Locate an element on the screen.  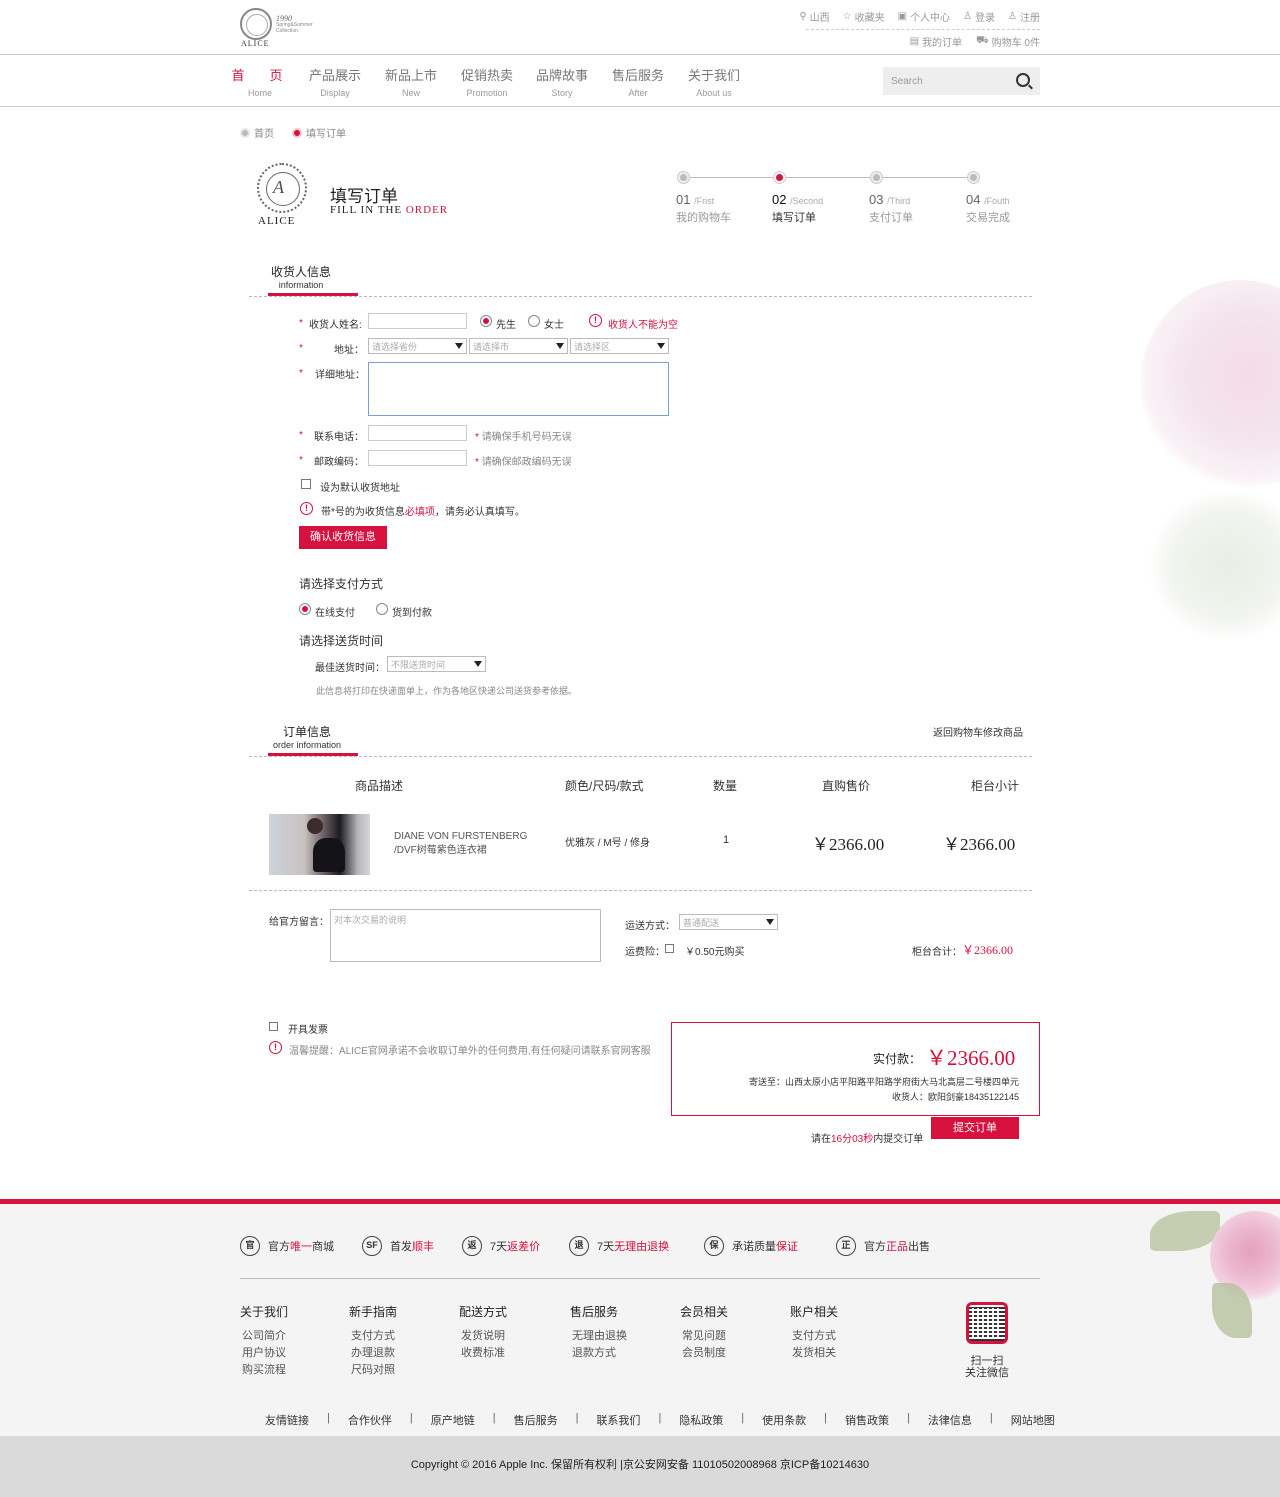
page-logo: A ALICE is located at coordinates (282, 196).